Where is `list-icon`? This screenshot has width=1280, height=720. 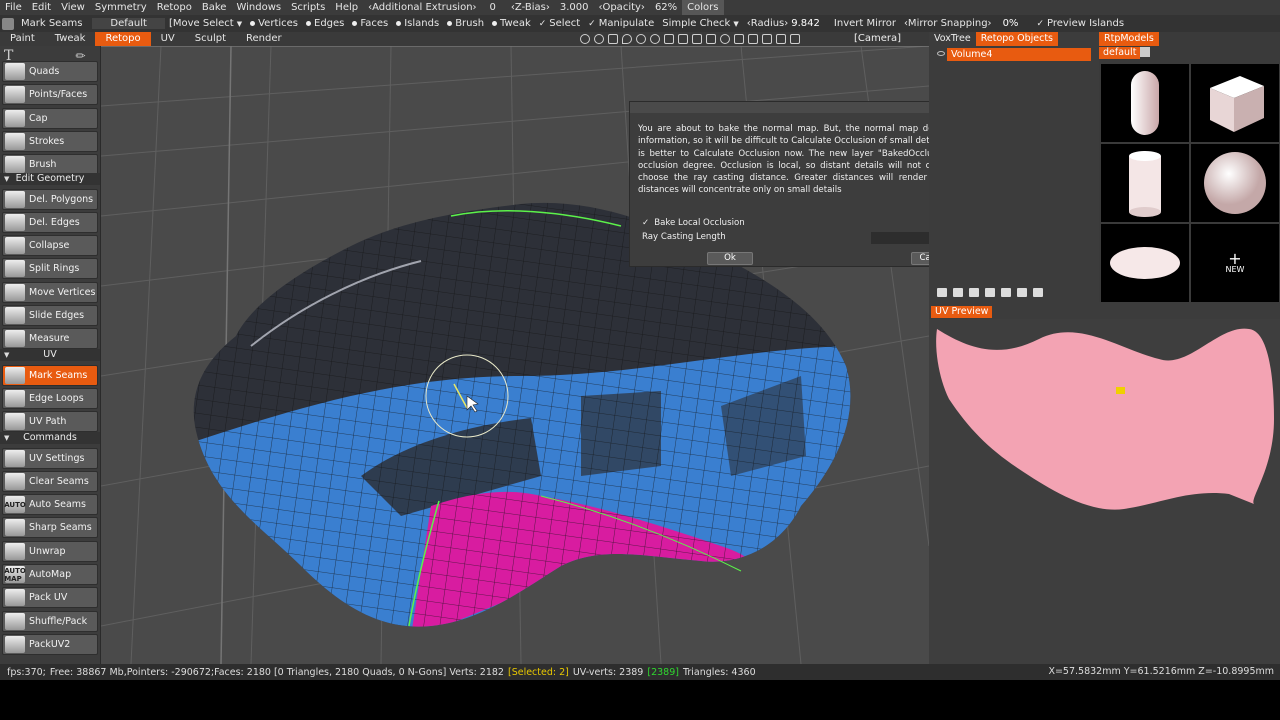 list-icon is located at coordinates (1022, 292).